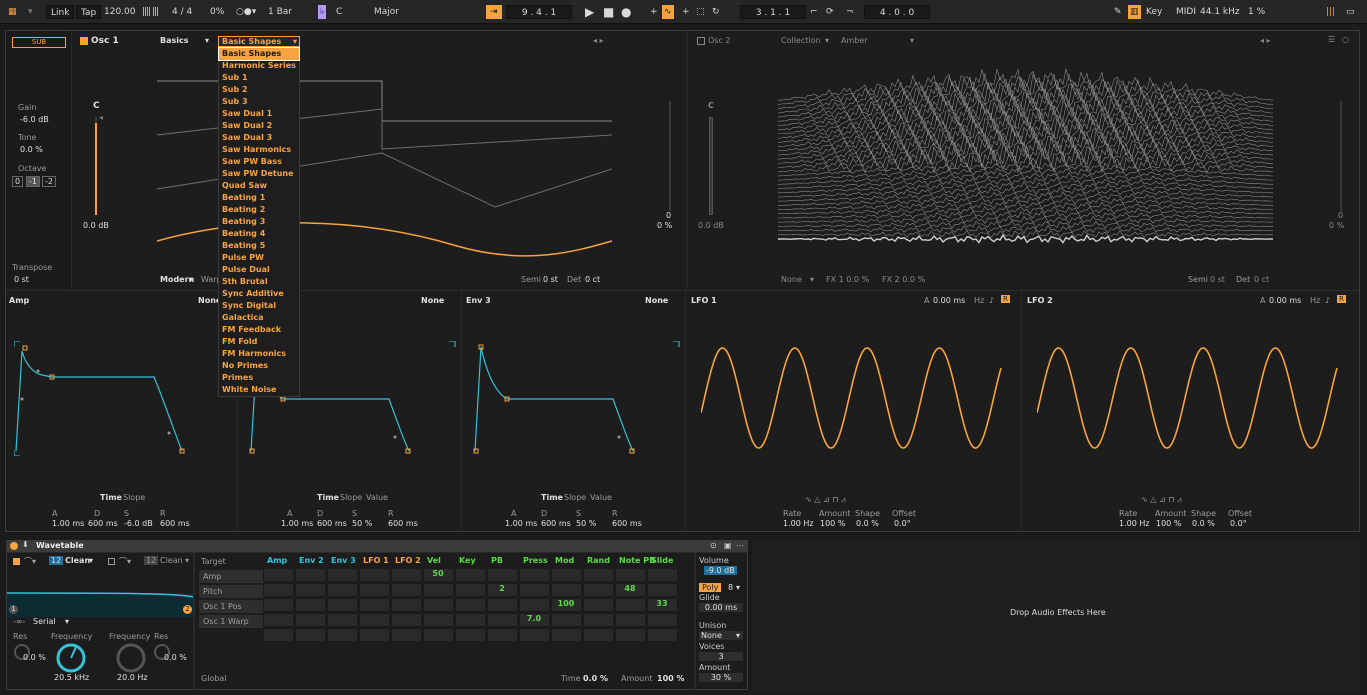 Image resolution: width=1367 pixels, height=695 pixels. What do you see at coordinates (259, 342) in the screenshot?
I see `menu-item: FM Fold` at bounding box center [259, 342].